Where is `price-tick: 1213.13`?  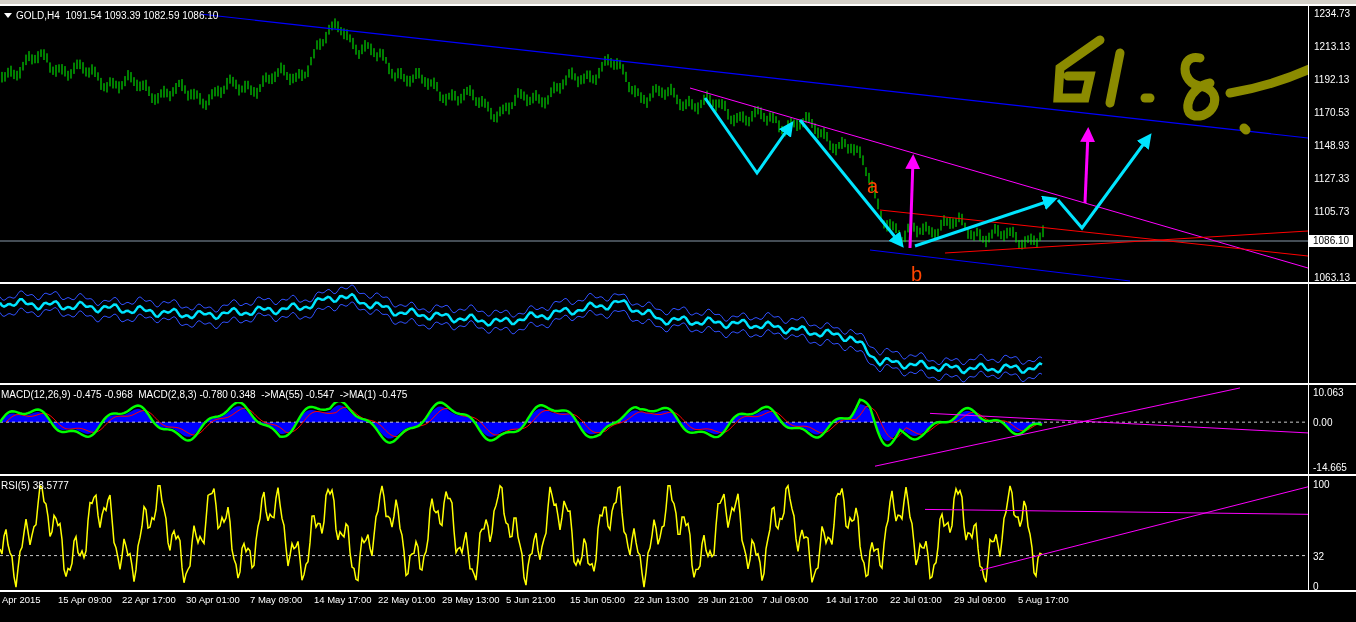 price-tick: 1213.13 is located at coordinates (1332, 47).